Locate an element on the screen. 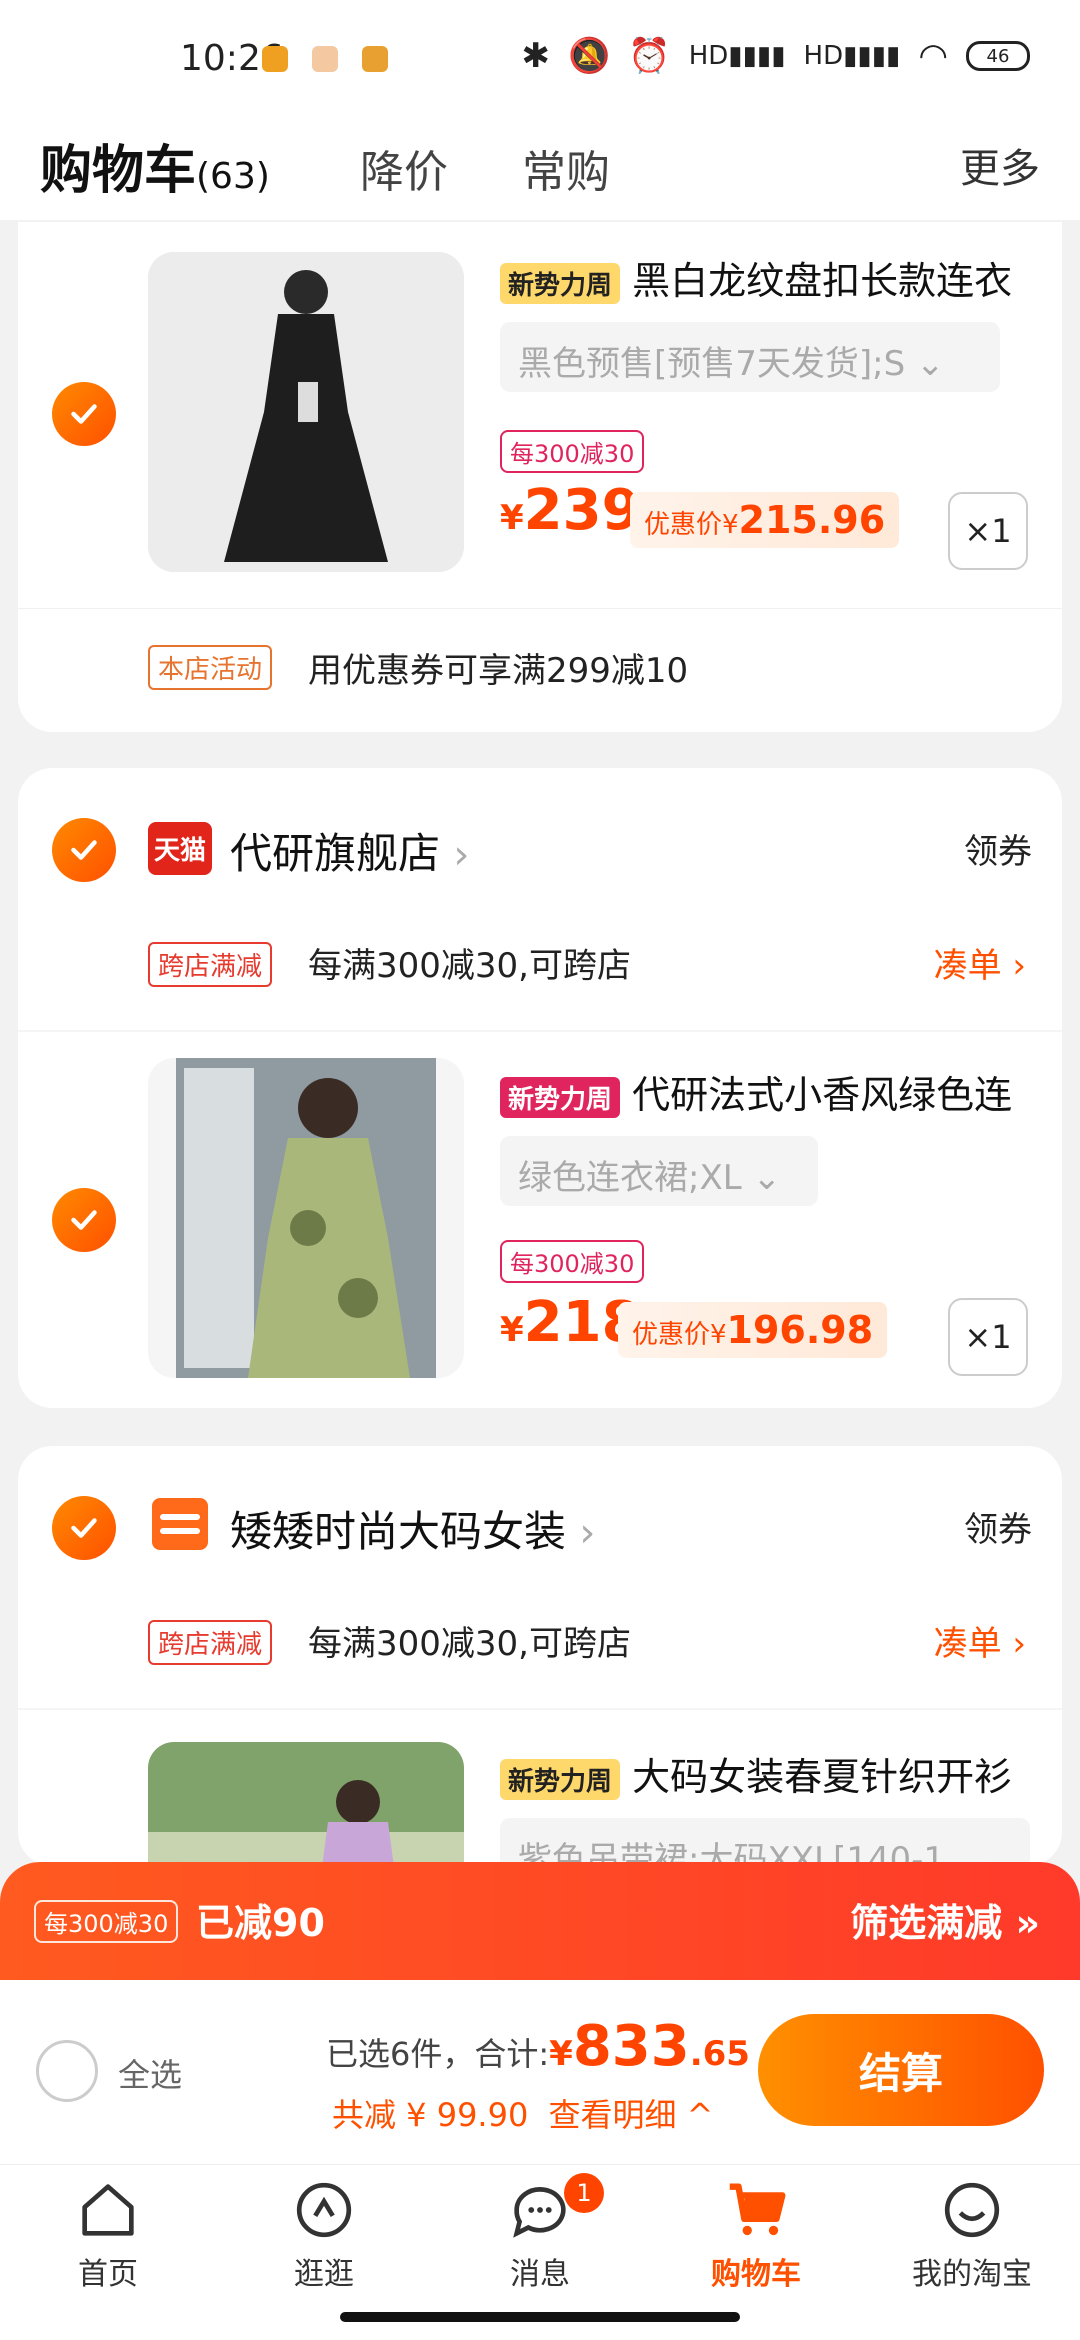 The width and height of the screenshot is (1080, 2340). sku-selector: 黑色预售[预售7天发货];S ⌄ is located at coordinates (750, 357).